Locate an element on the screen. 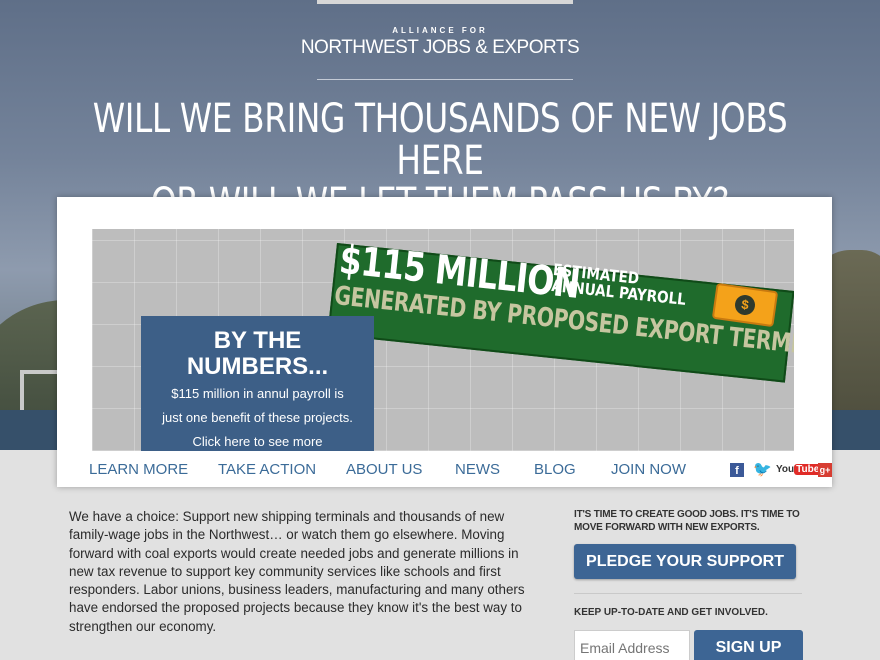 Image resolution: width=880 pixels, height=660 pixels. numbers-text-line-2: just one benefit of these projects. is located at coordinates (257, 417).